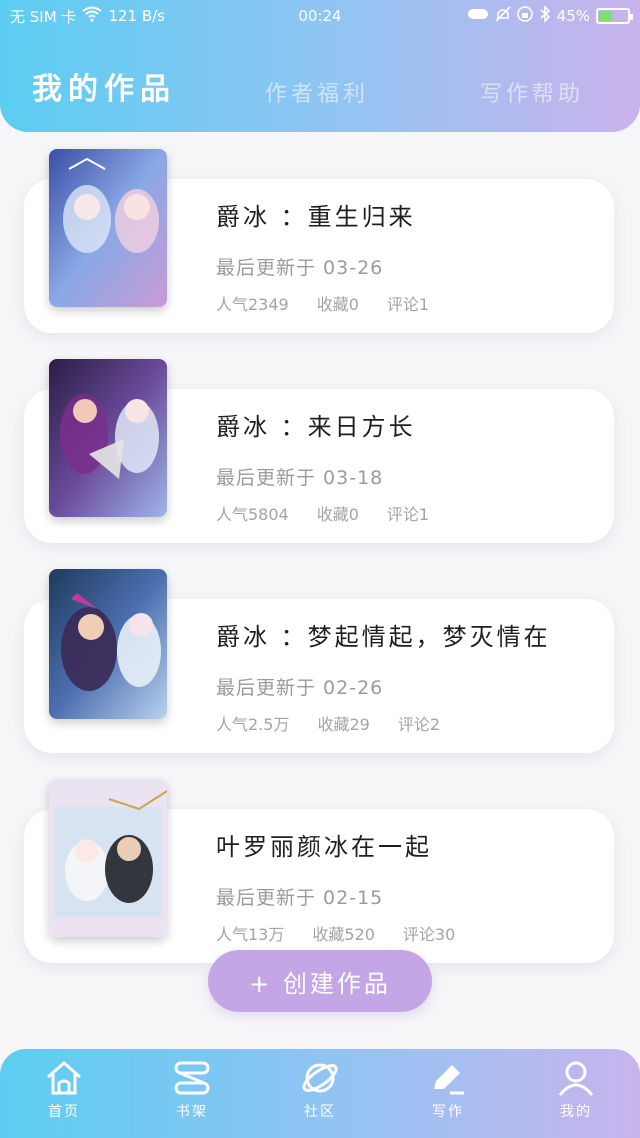  What do you see at coordinates (343, 724) in the screenshot?
I see `favorites-count: 收藏29` at bounding box center [343, 724].